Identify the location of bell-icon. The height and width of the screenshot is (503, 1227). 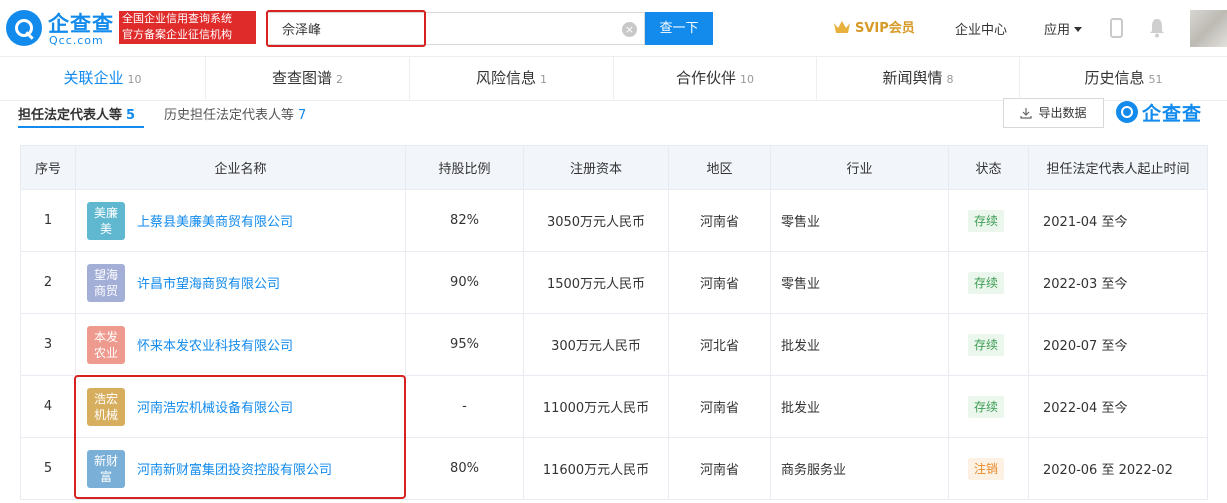
(1157, 28).